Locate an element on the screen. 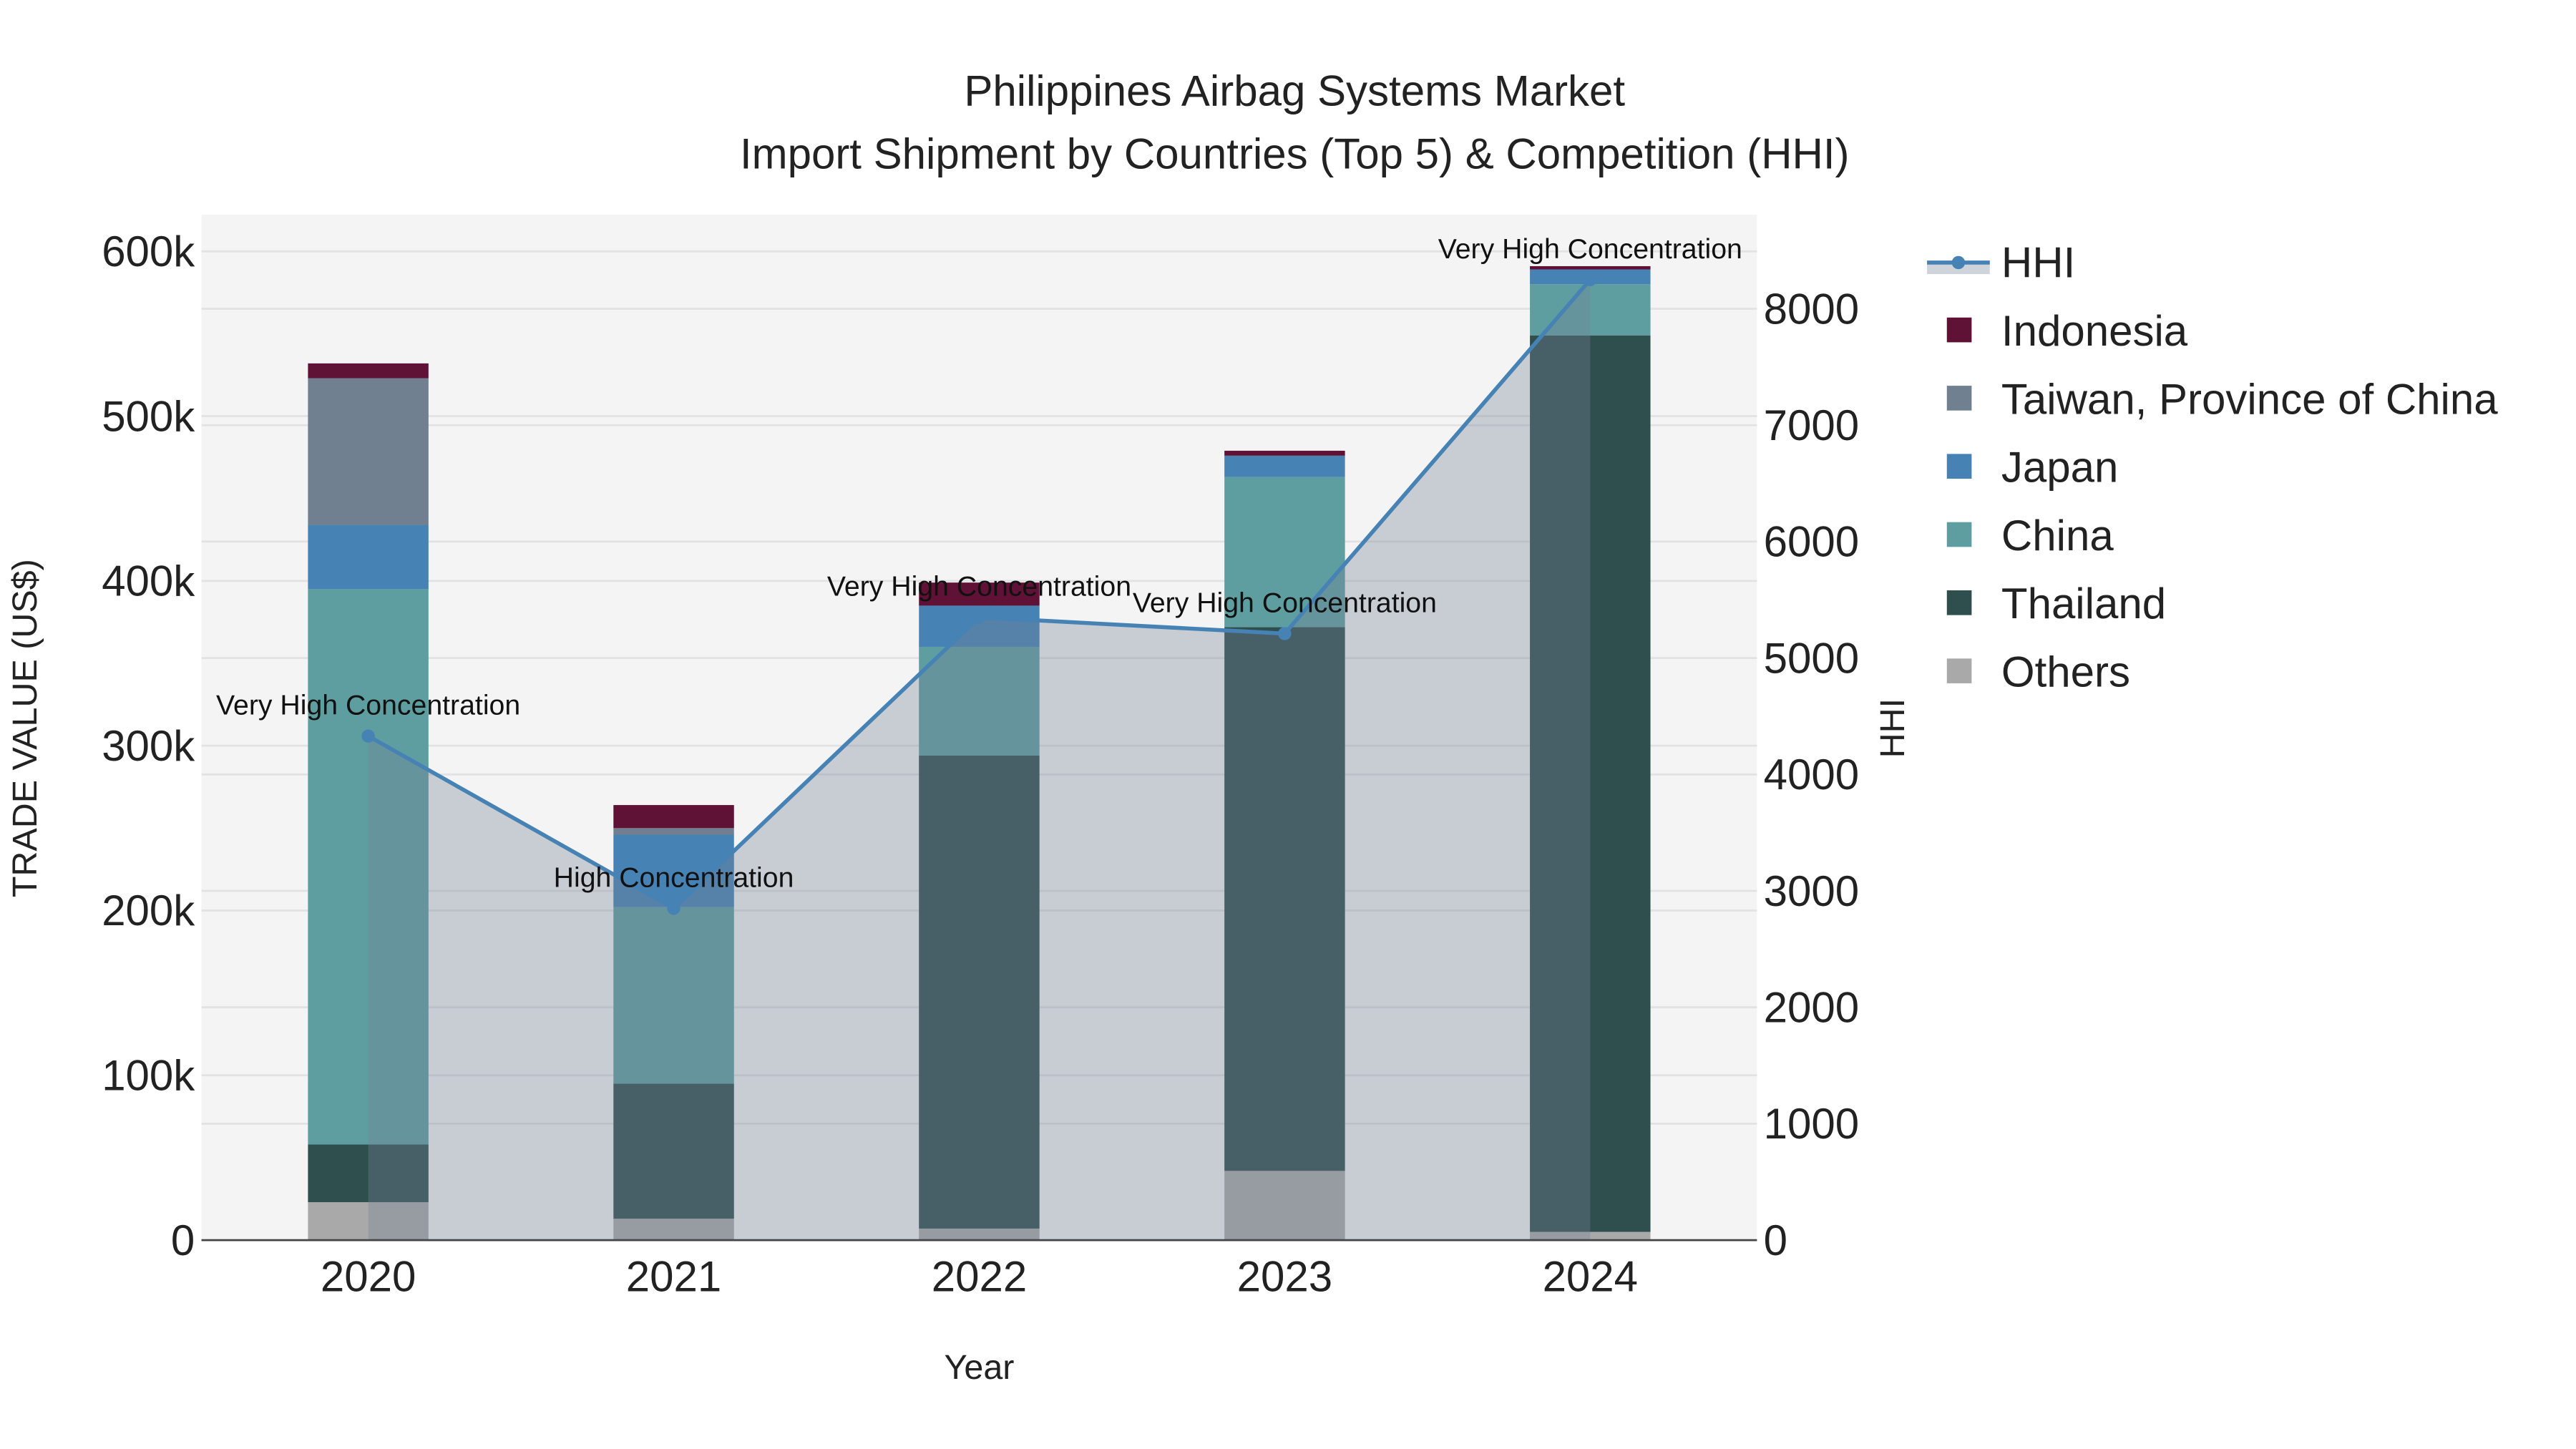 This screenshot has width=2576, height=1449. legend-label: China is located at coordinates (2057, 536).